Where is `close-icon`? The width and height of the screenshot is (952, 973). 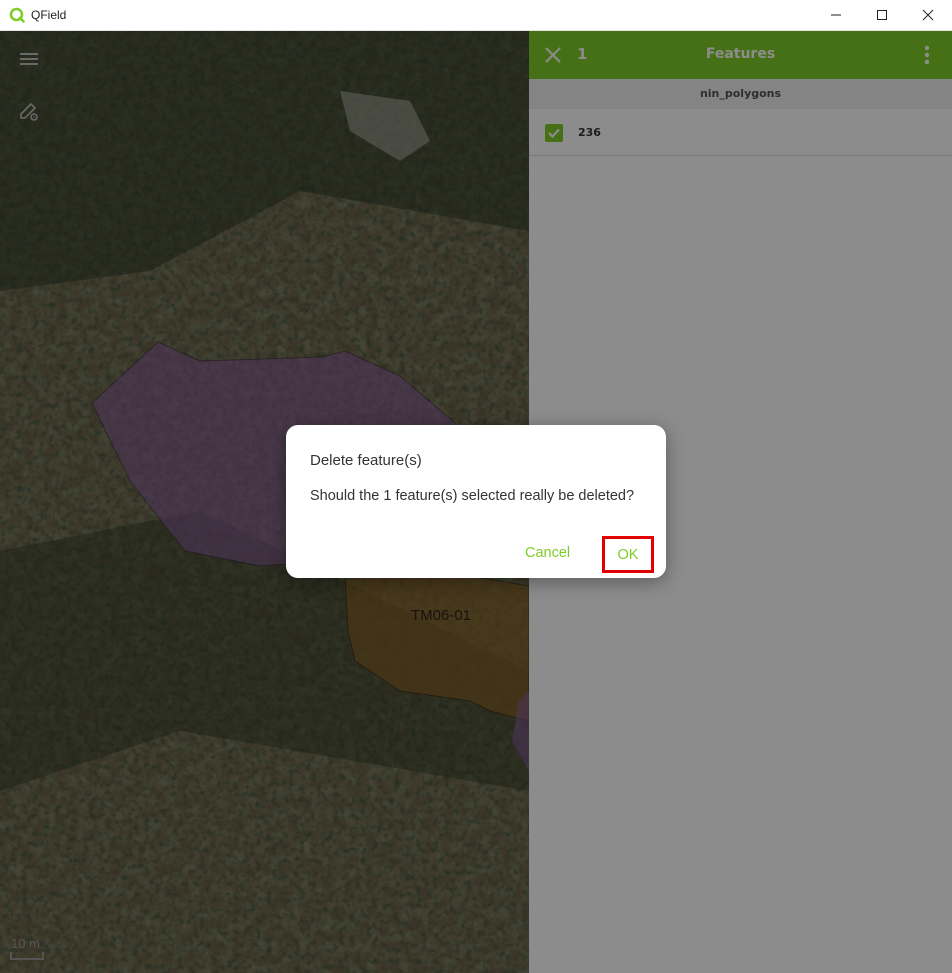
close-icon is located at coordinates (928, 15).